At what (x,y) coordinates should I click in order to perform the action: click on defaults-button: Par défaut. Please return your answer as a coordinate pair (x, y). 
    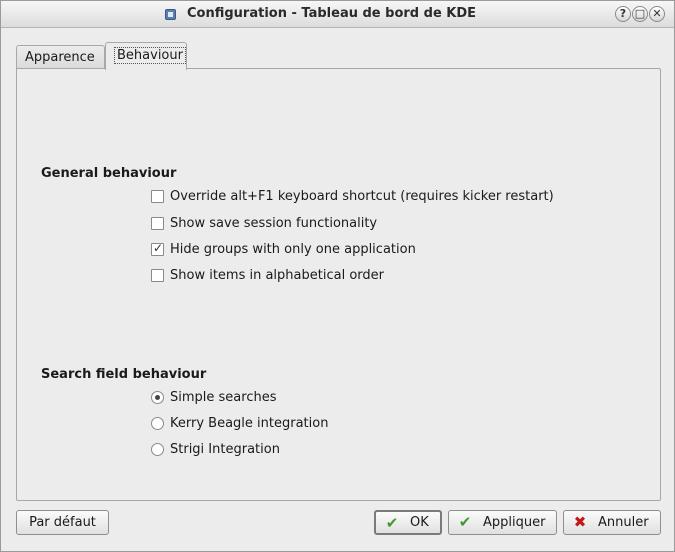
    Looking at the image, I should click on (62, 522).